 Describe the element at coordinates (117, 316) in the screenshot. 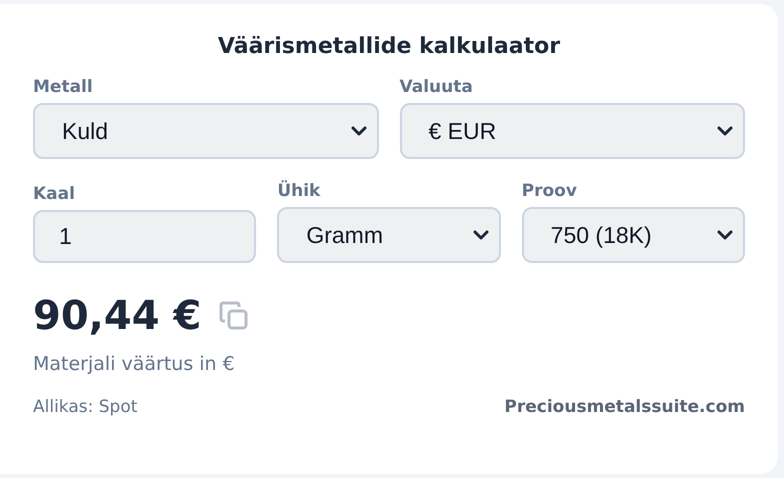

I see `result-value: 90,44 €` at that location.